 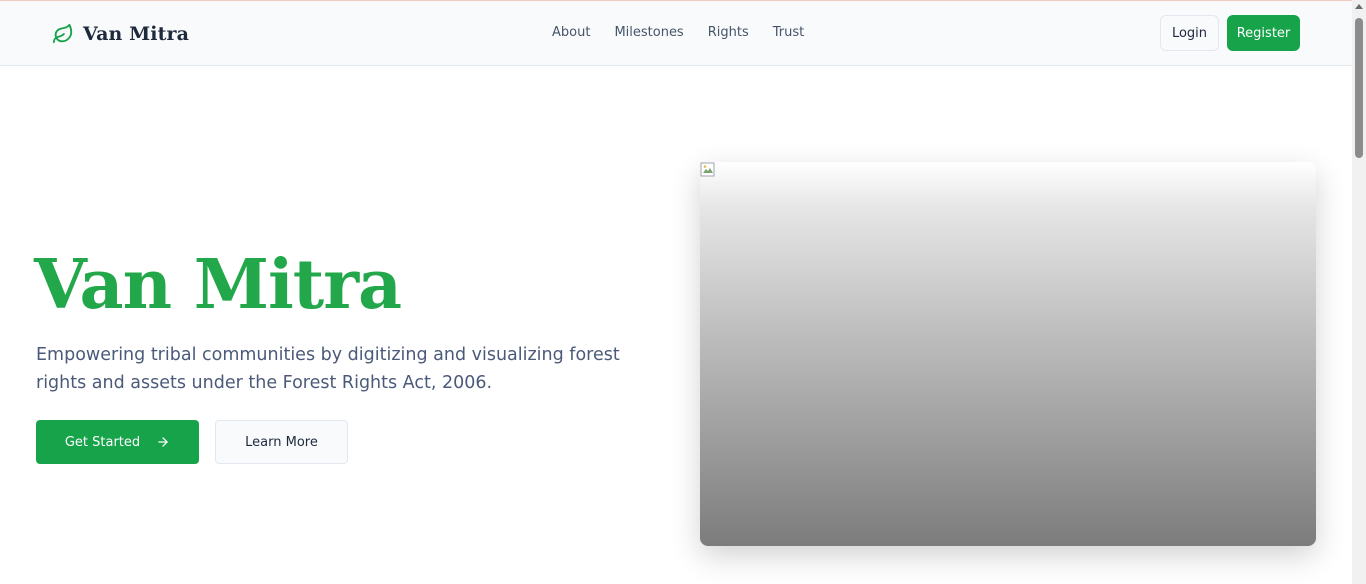 I want to click on get-started-label: Get Started, so click(x=102, y=442).